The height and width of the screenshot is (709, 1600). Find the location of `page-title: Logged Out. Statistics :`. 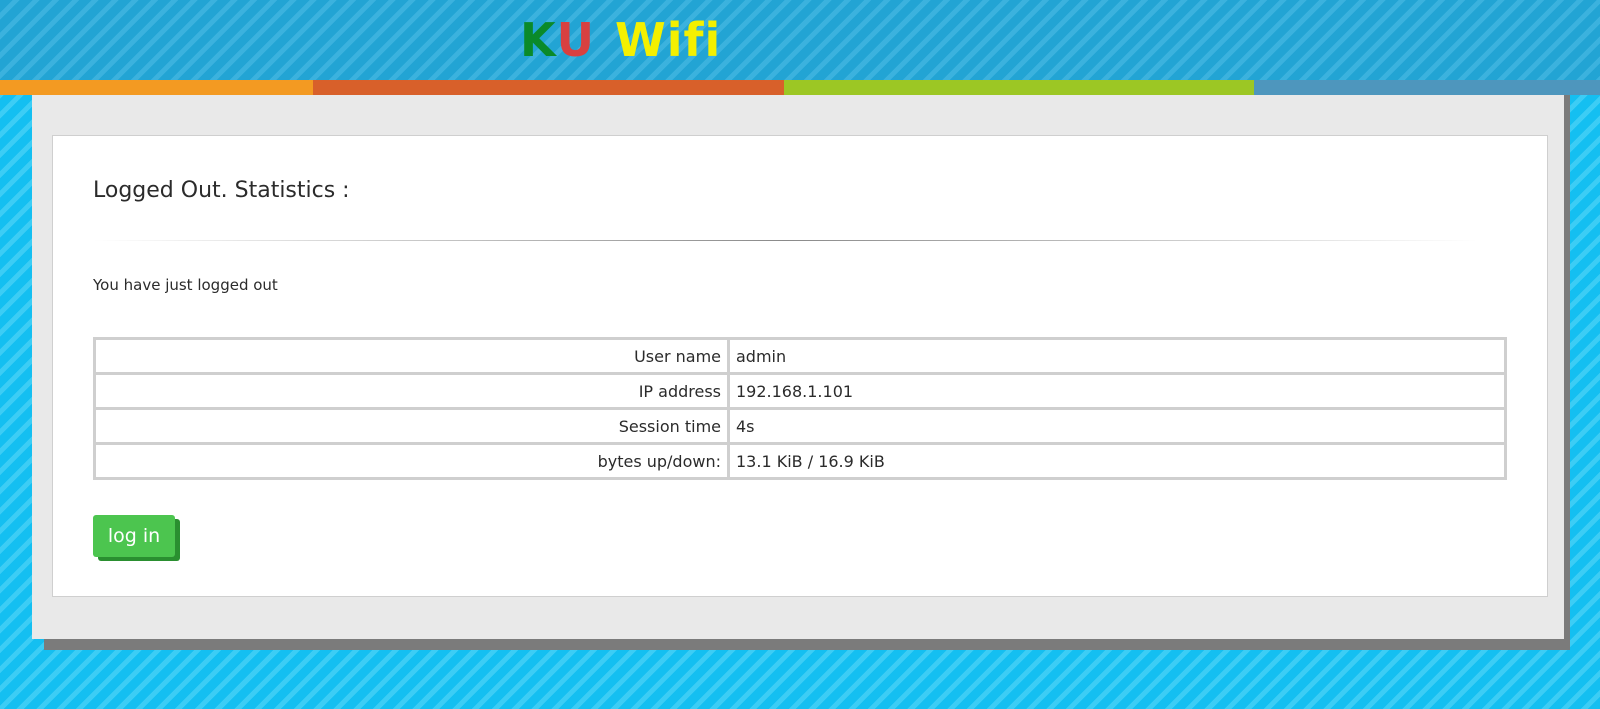

page-title: Logged Out. Statistics : is located at coordinates (221, 190).